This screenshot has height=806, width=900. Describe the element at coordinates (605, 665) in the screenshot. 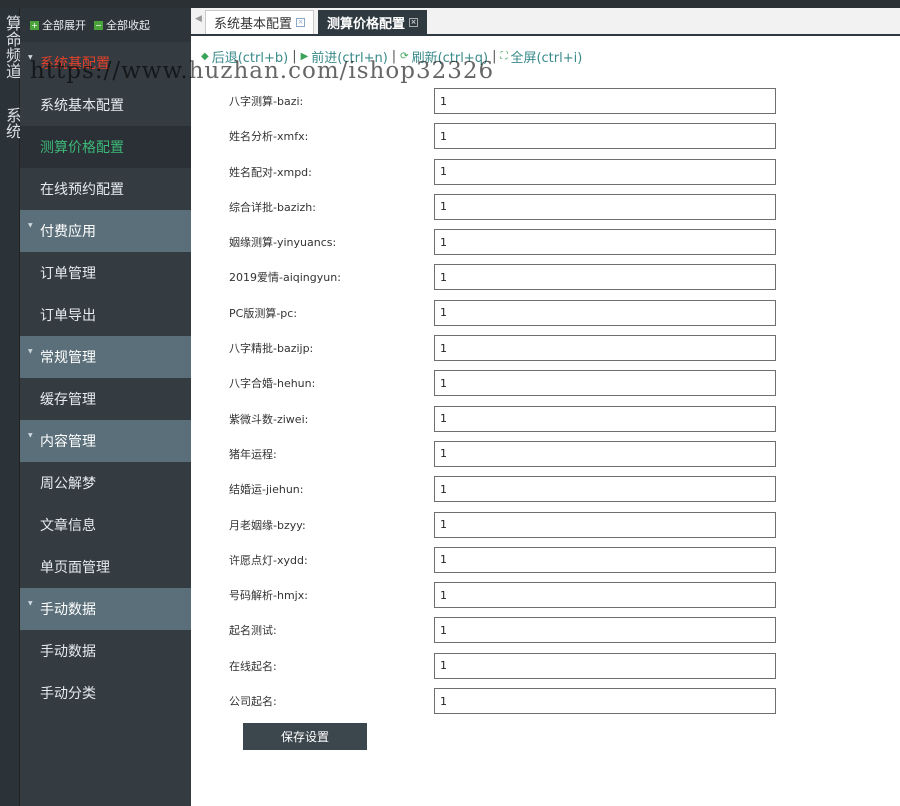

I see `online-qiming-price-input` at that location.